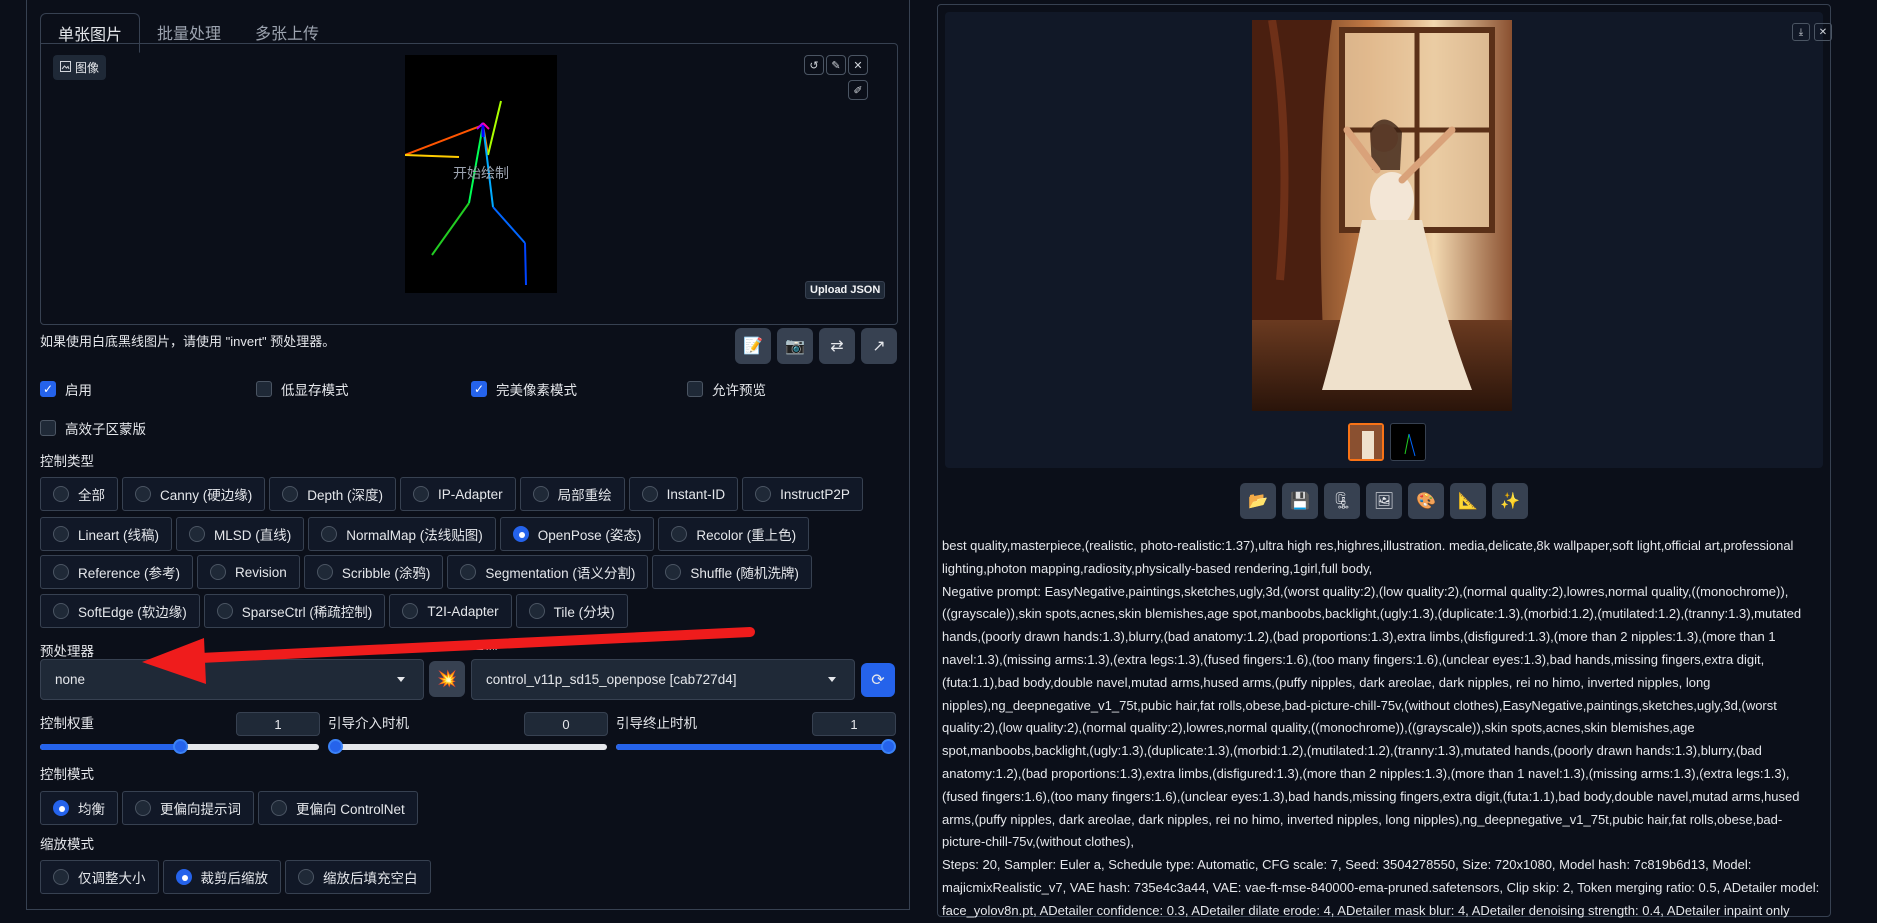  What do you see at coordinates (1384, 501) in the screenshot?
I see `send-to-img2img-icon: 🖼` at bounding box center [1384, 501].